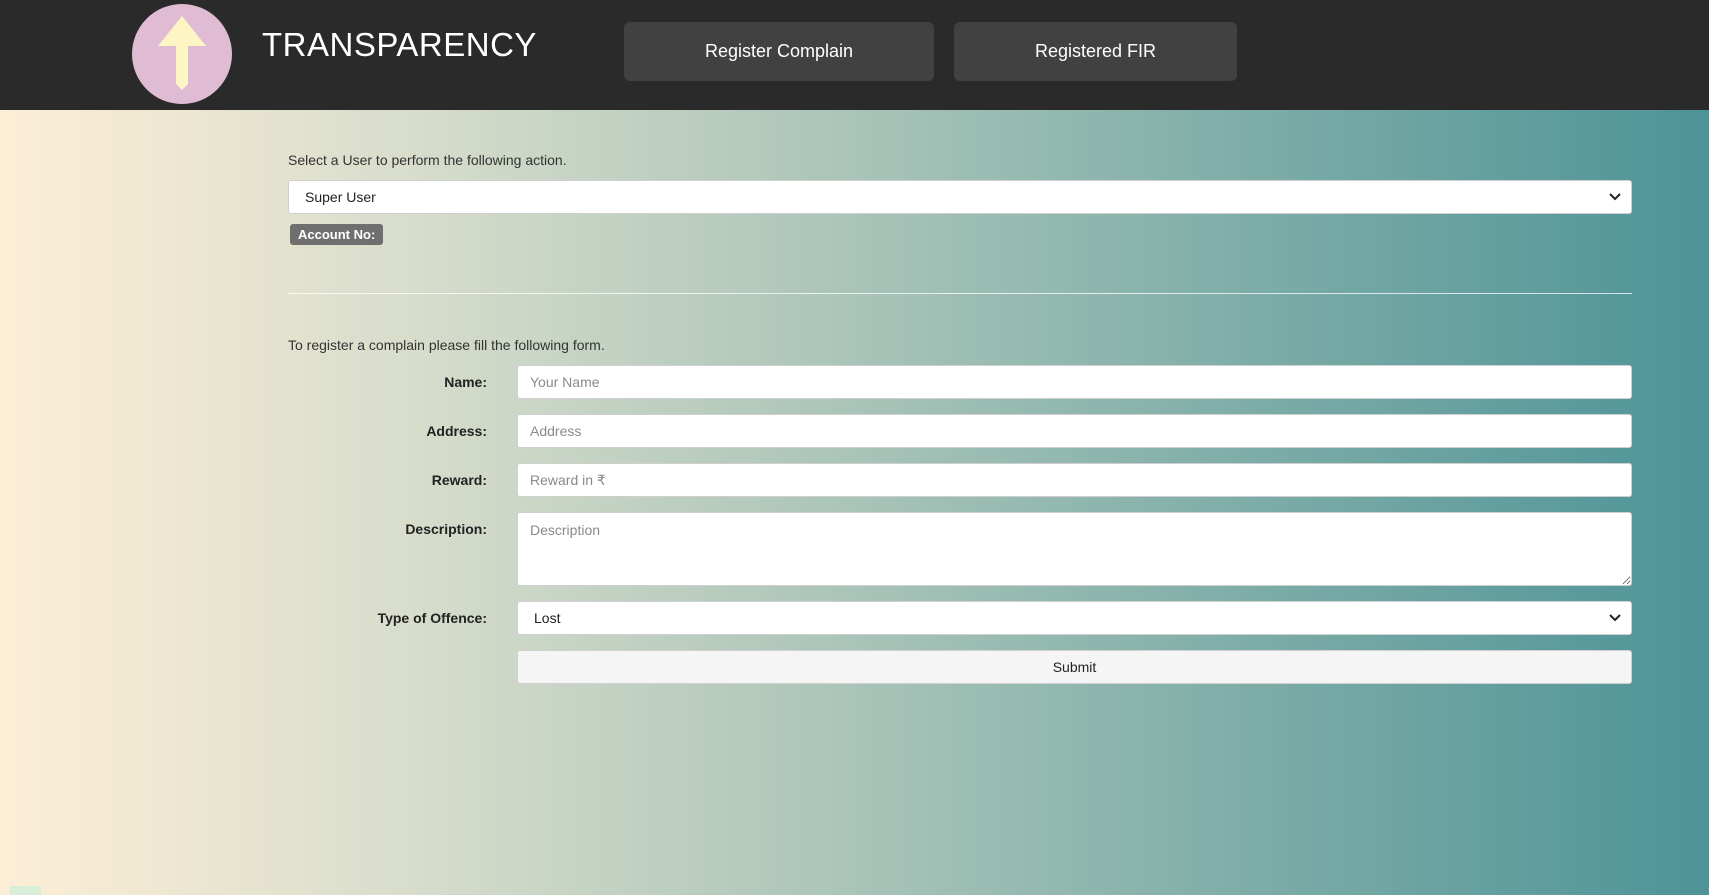 The width and height of the screenshot is (1709, 895). What do you see at coordinates (459, 480) in the screenshot?
I see `reward-label: Reward:` at bounding box center [459, 480].